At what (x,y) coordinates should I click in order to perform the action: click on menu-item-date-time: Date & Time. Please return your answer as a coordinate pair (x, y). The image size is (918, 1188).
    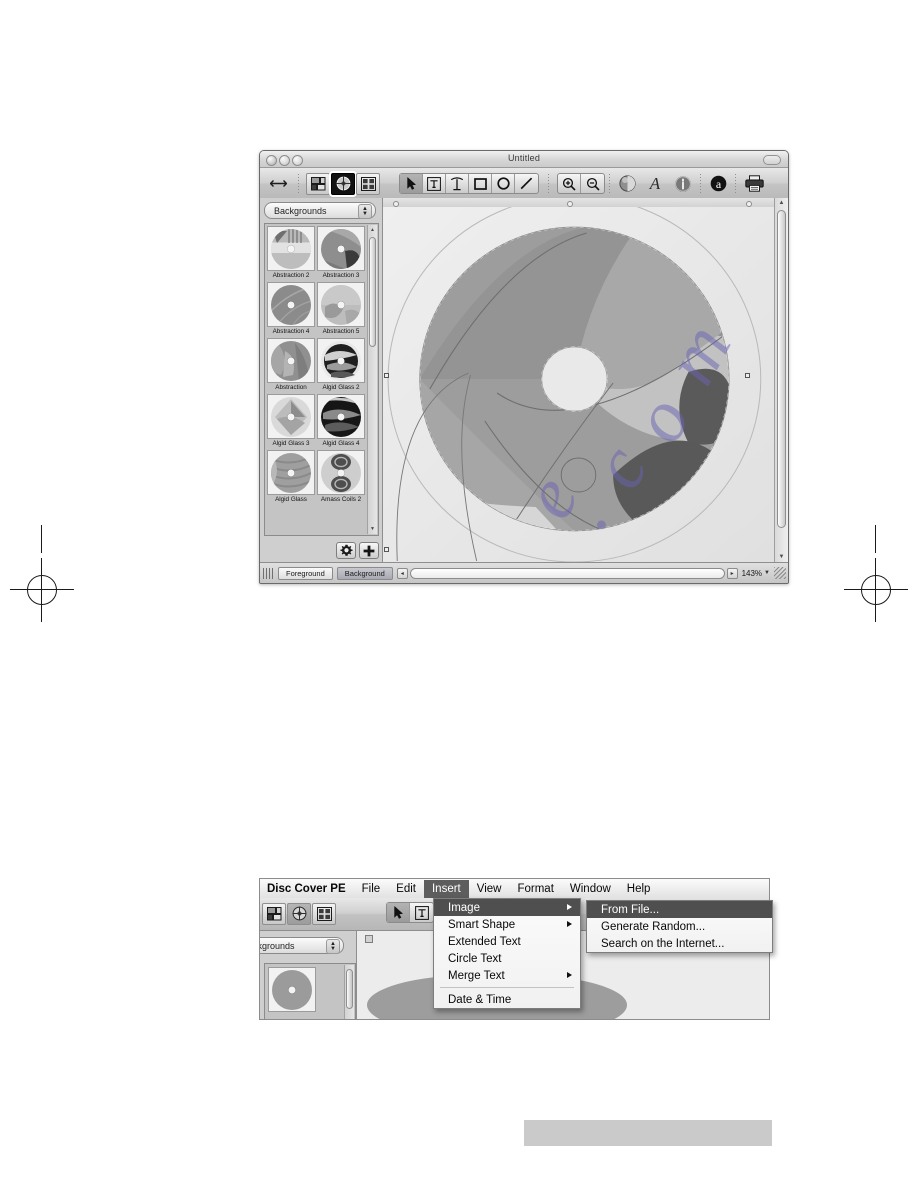
    Looking at the image, I should click on (507, 999).